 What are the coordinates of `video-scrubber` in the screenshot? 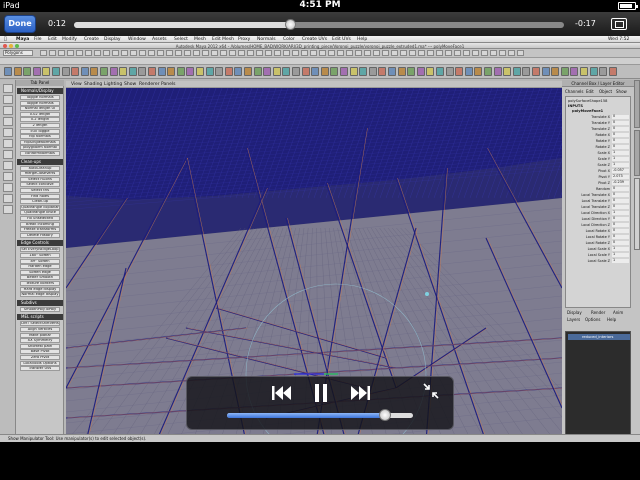 It's located at (319, 24).